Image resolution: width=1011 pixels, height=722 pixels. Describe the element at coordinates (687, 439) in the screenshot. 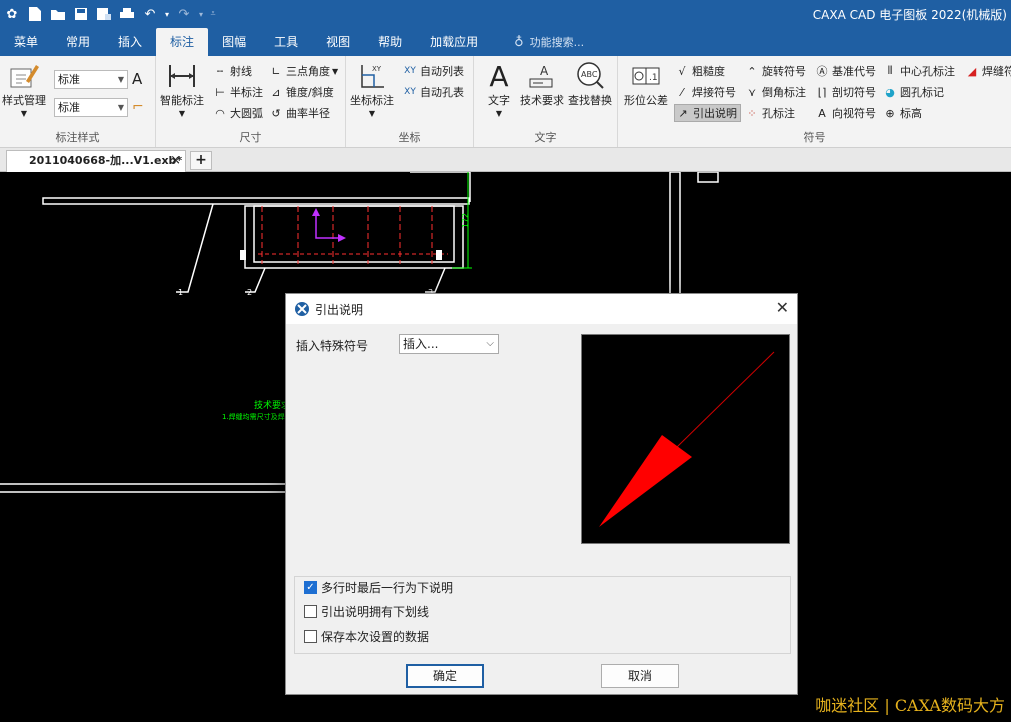

I see `leader-arrow-preview` at that location.